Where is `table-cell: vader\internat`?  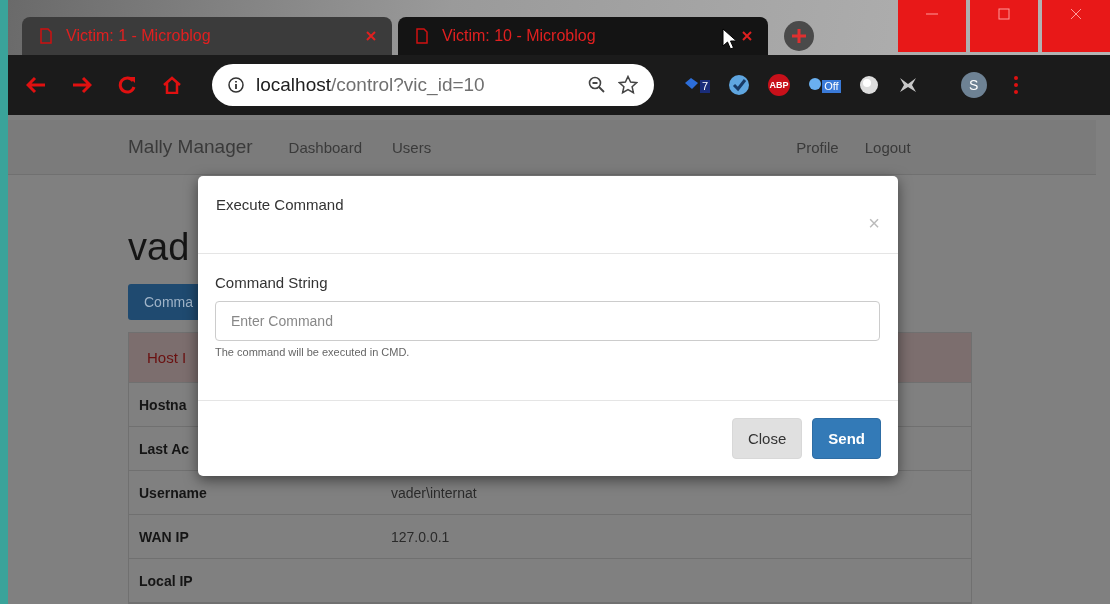 table-cell: vader\internat is located at coordinates (434, 492).